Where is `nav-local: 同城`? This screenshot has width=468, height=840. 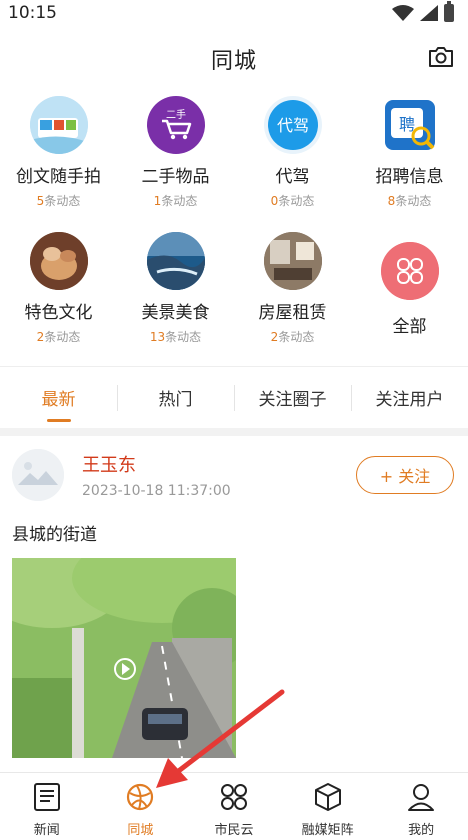
nav-local: 同城 is located at coordinates (141, 806).